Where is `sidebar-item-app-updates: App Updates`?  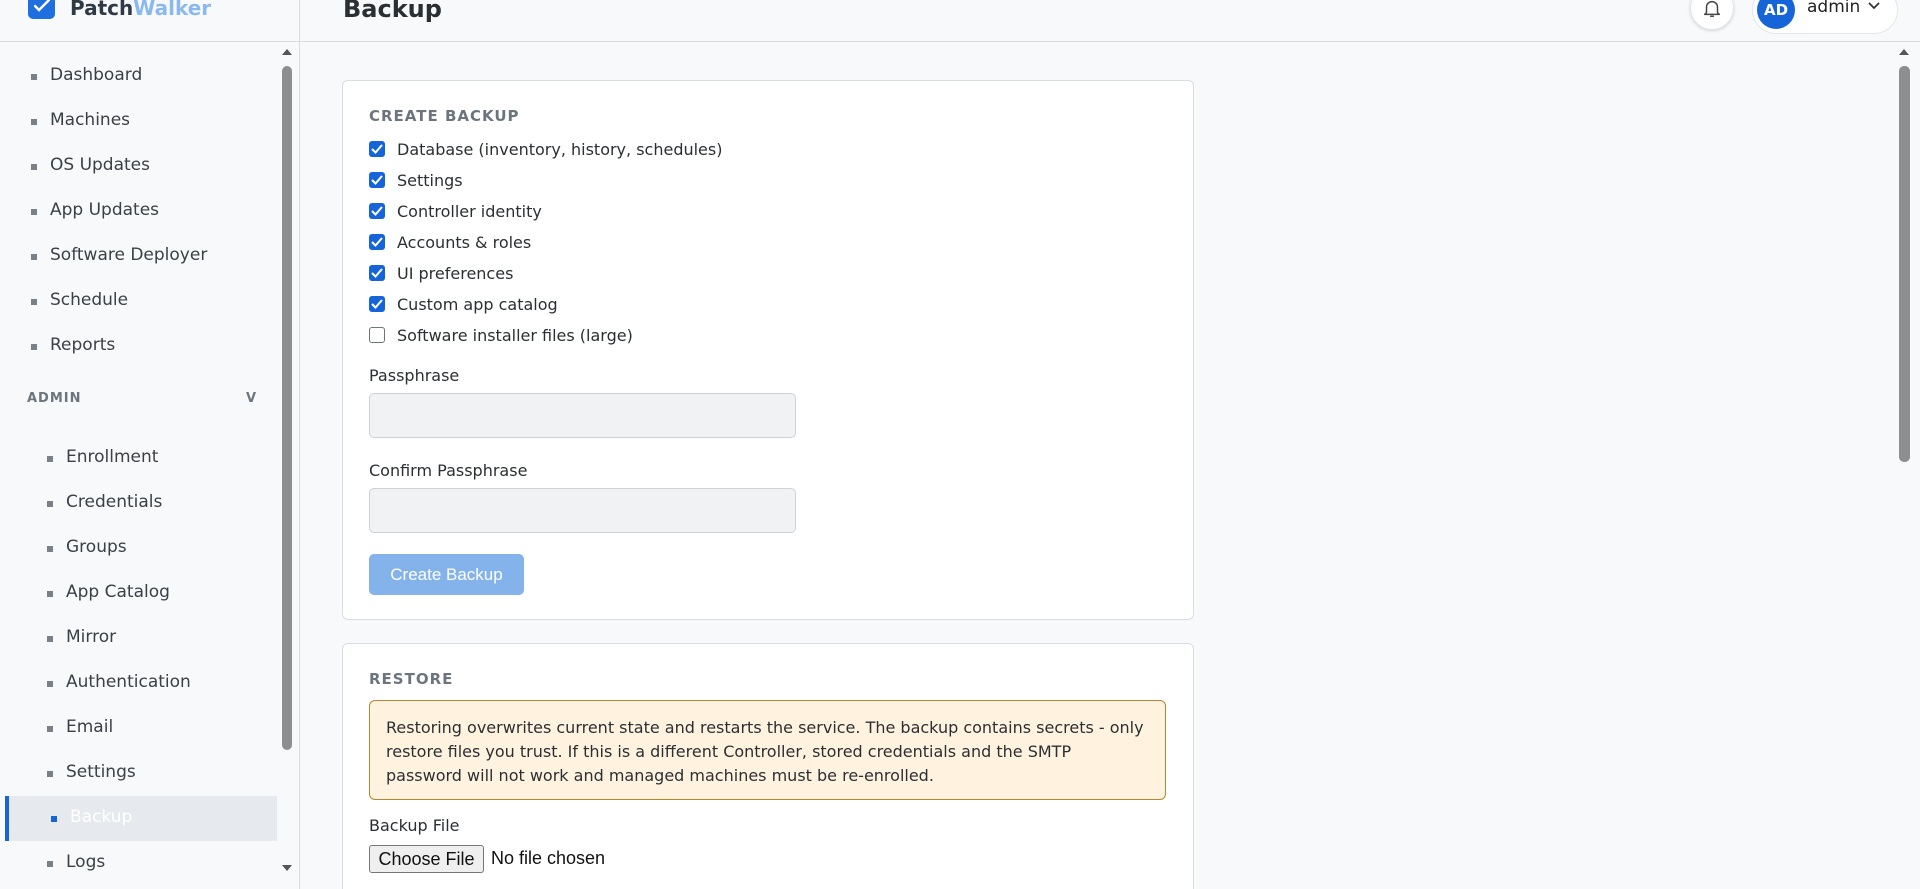 sidebar-item-app-updates: App Updates is located at coordinates (141, 211).